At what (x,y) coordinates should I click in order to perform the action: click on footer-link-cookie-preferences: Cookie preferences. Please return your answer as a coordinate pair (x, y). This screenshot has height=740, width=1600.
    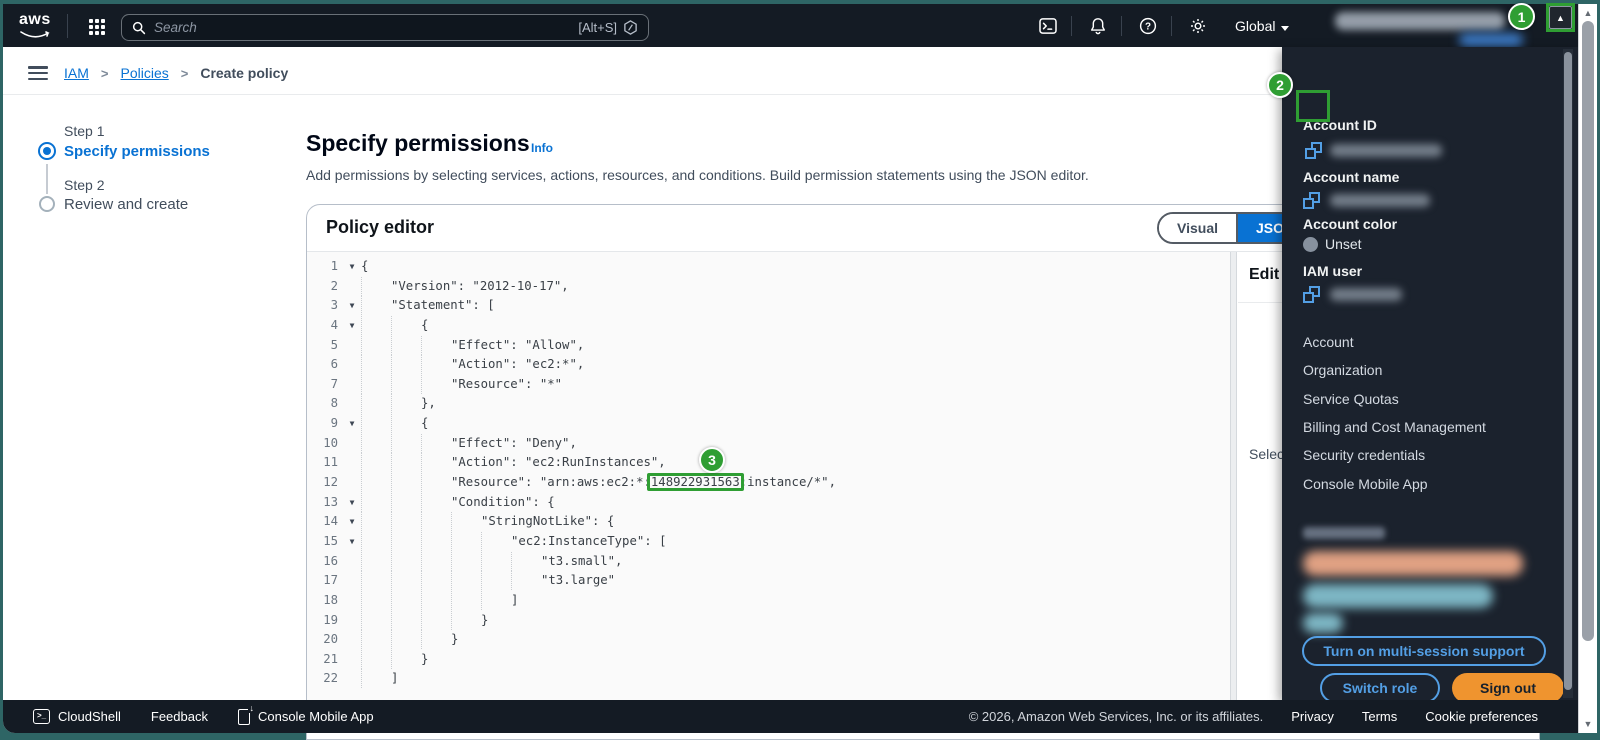
    Looking at the image, I should click on (1481, 716).